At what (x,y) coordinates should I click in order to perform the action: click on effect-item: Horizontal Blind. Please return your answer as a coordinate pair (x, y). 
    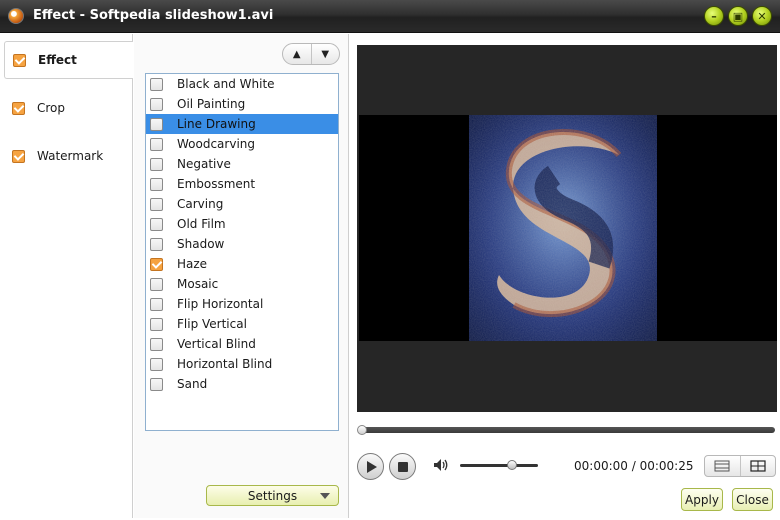
    Looking at the image, I should click on (242, 364).